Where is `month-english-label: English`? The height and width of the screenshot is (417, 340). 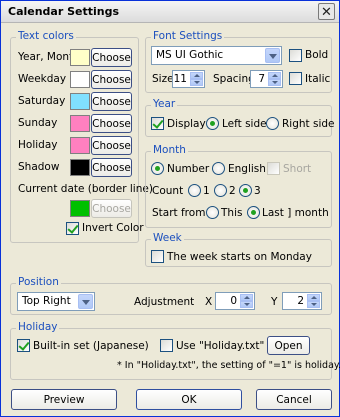
month-english-label: English is located at coordinates (247, 169).